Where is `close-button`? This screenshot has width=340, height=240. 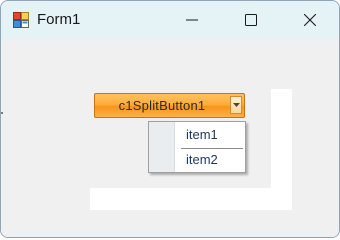 close-button is located at coordinates (310, 20).